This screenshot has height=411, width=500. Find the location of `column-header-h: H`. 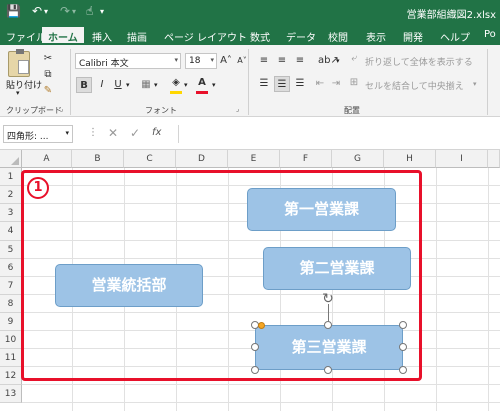

column-header-h: H is located at coordinates (410, 159).